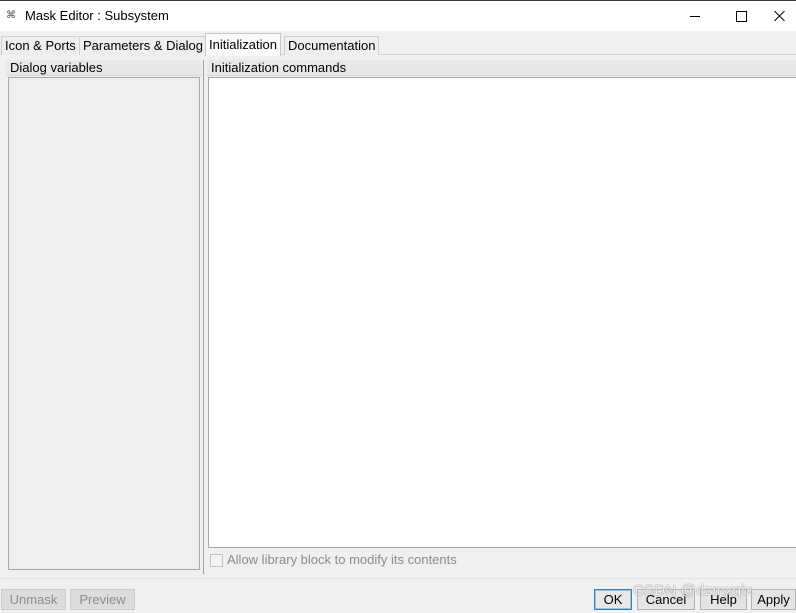  I want to click on minimize-button, so click(695, 16).